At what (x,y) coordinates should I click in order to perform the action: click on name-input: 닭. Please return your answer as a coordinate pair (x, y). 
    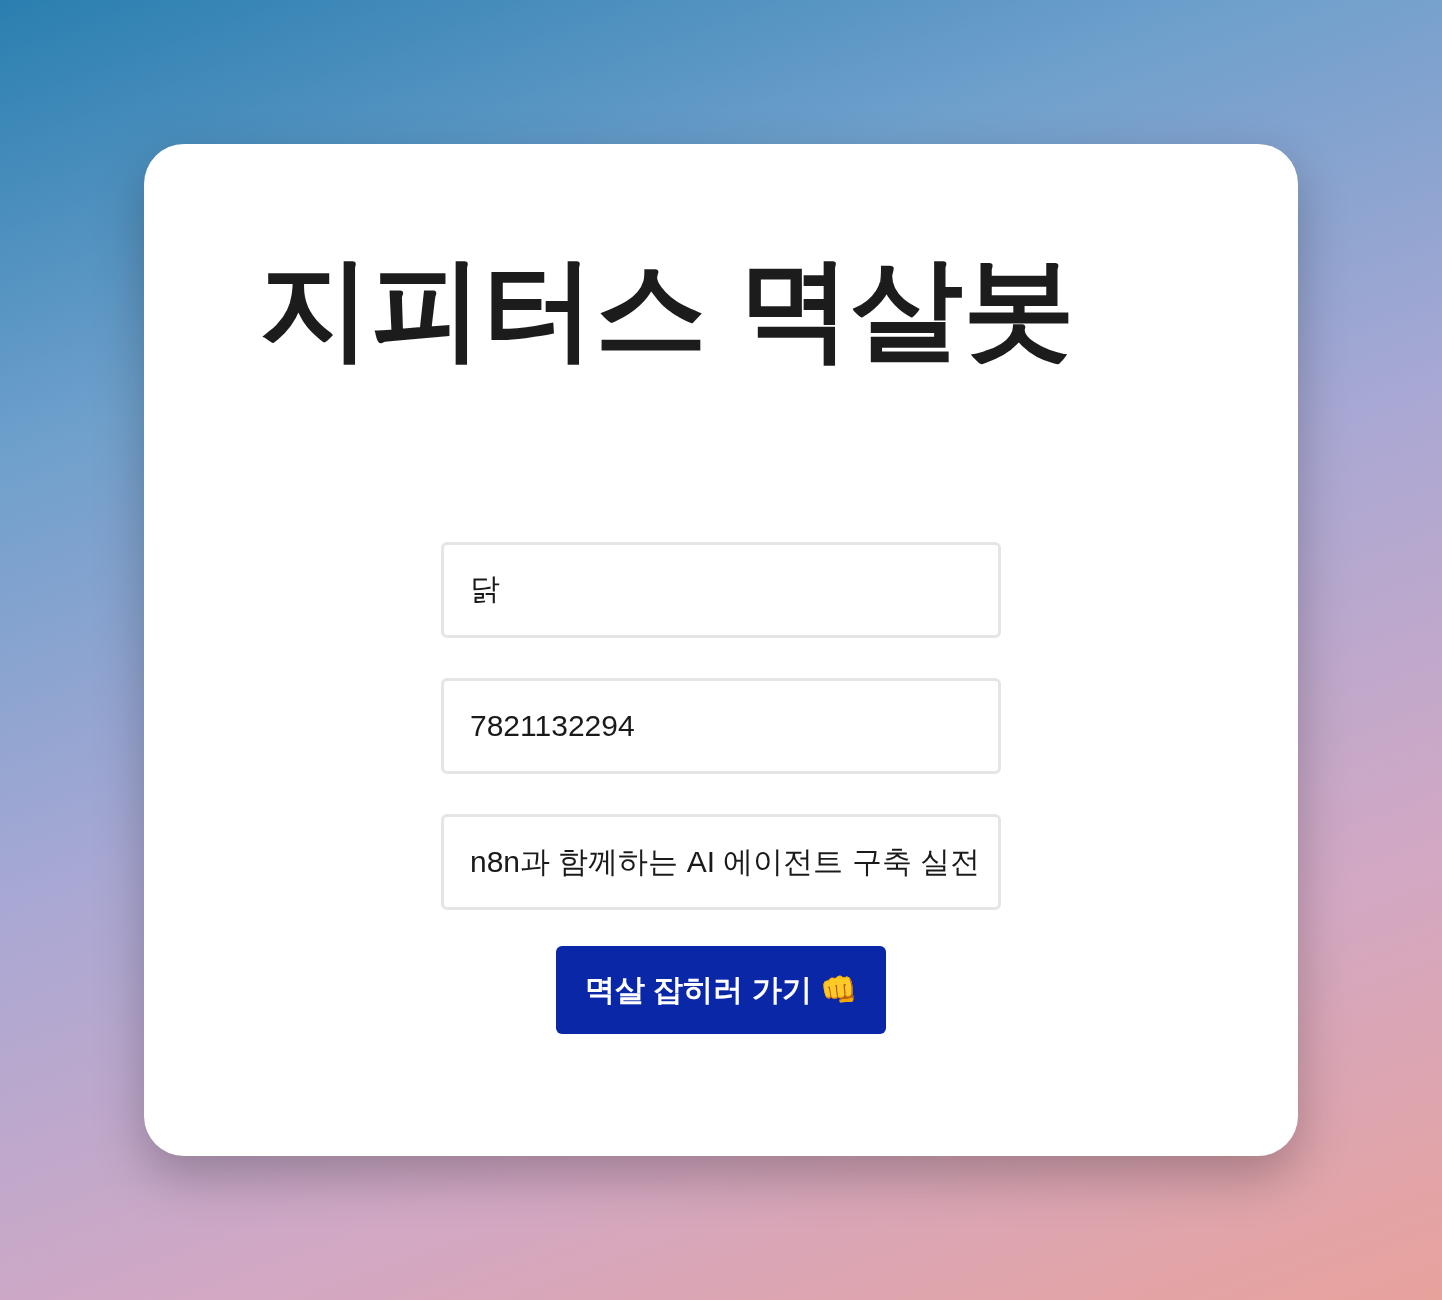
    Looking at the image, I should click on (721, 589).